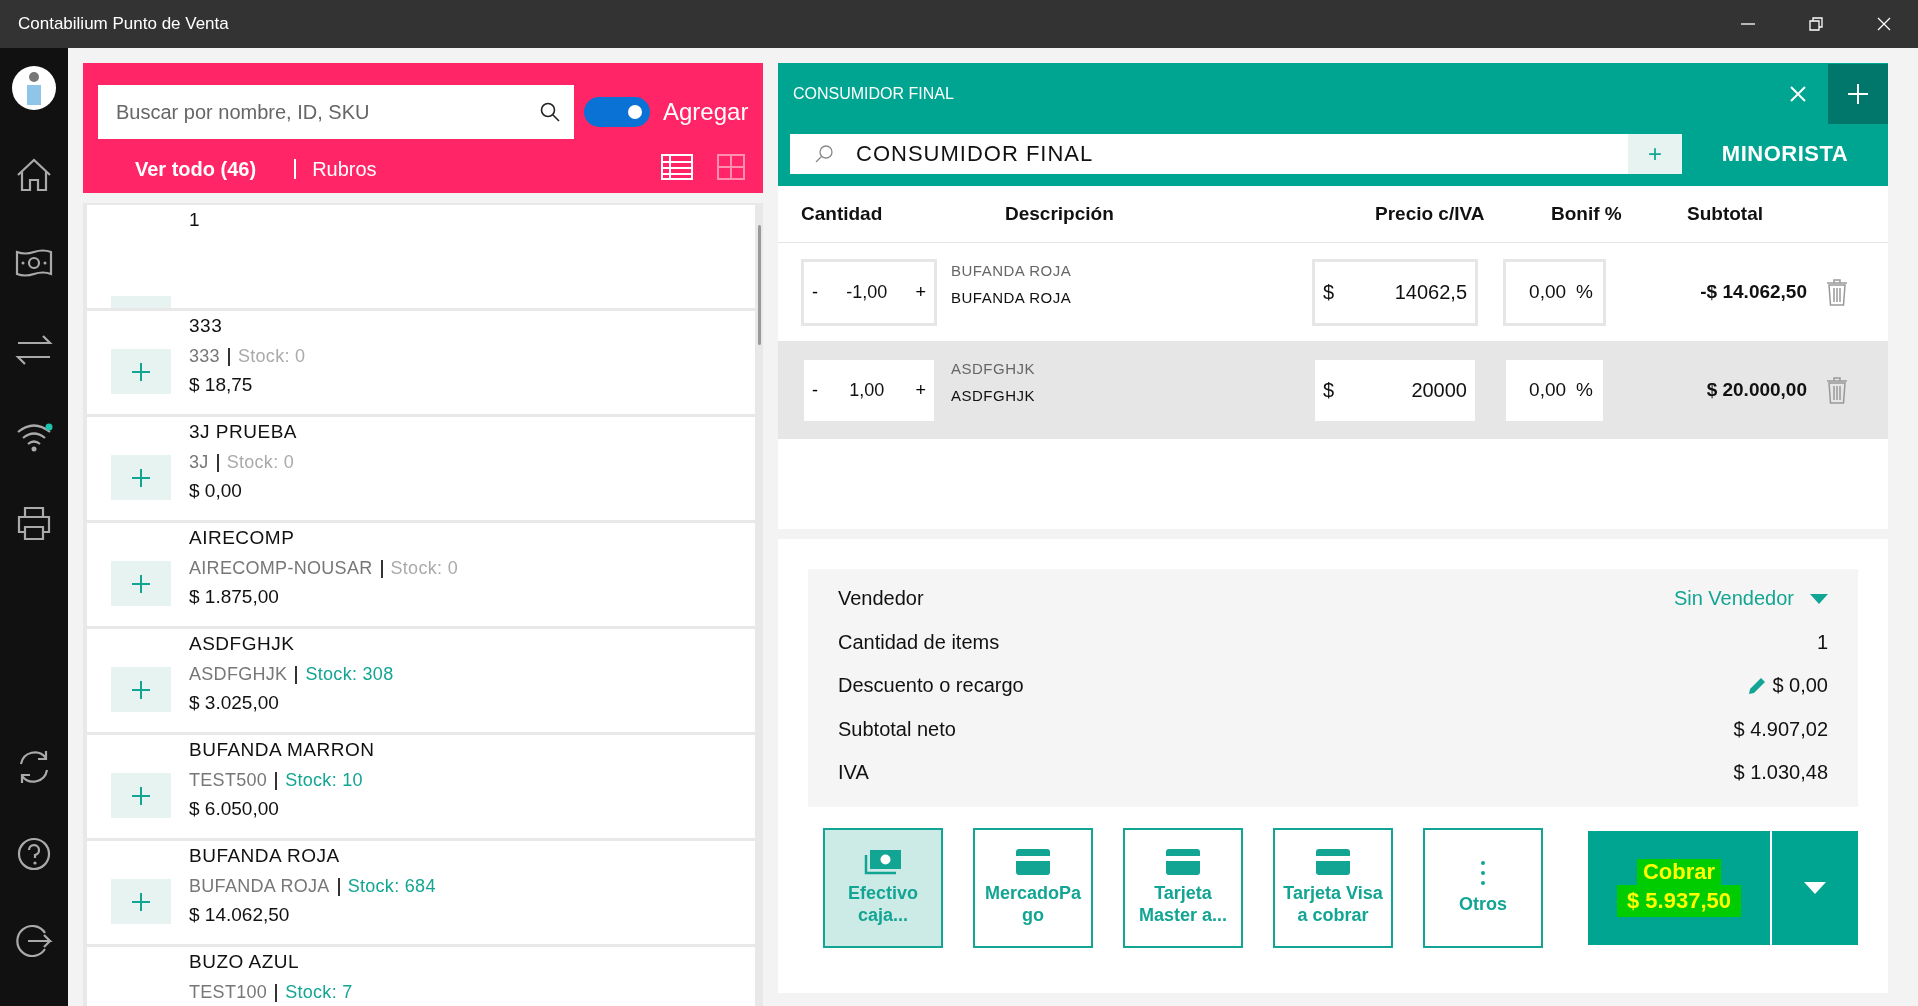 This screenshot has width=1918, height=1006. I want to click on product-card: AIRECOMP AIRECOMP-NOUSAR Stock: 0 $ 1.875,00, so click(421, 574).